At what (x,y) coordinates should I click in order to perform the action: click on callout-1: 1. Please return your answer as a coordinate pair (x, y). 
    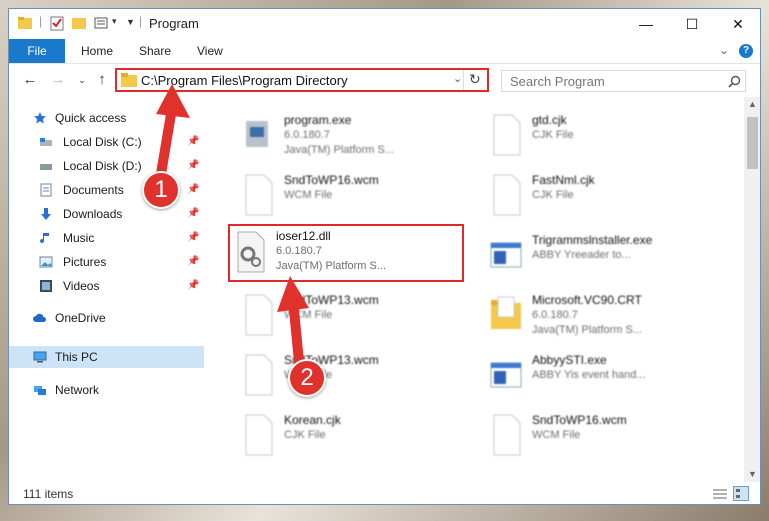
    Looking at the image, I should click on (161, 190).